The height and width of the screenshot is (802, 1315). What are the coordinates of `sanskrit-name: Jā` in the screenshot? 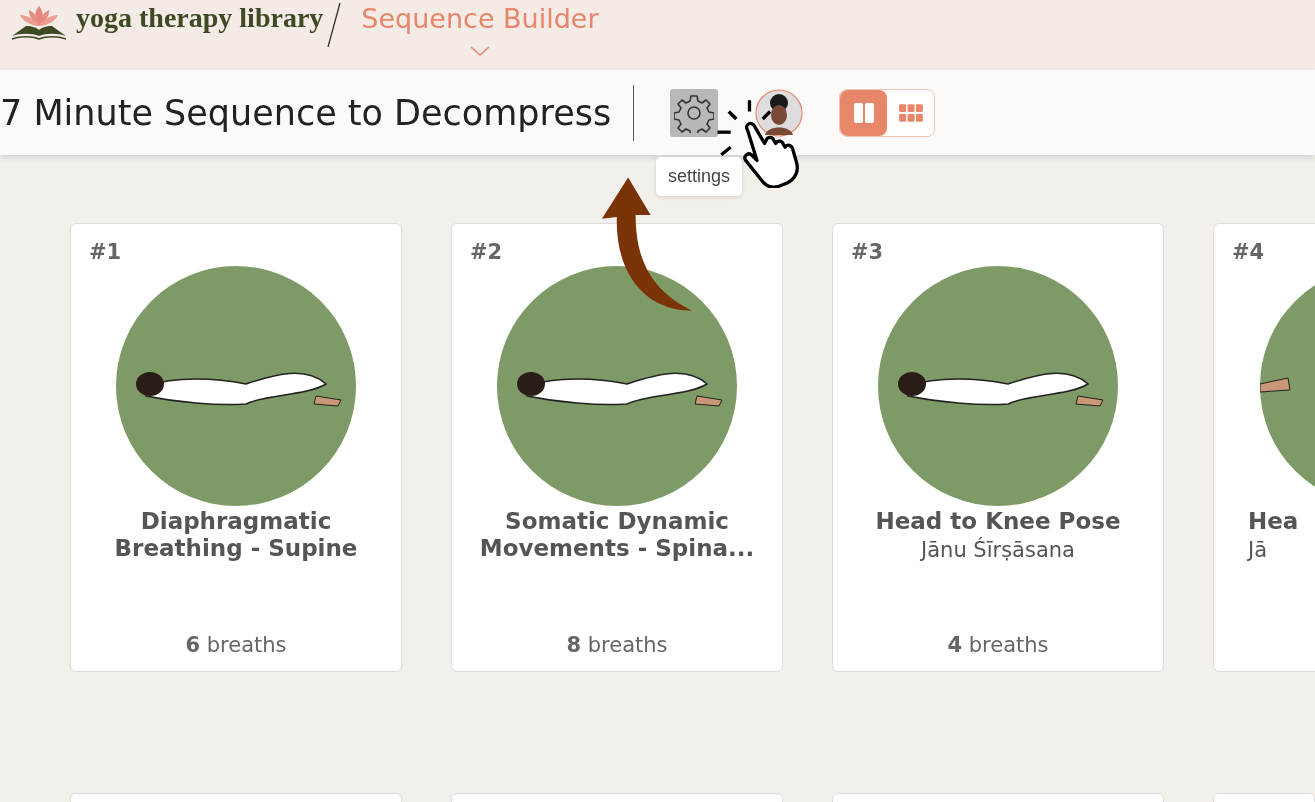 It's located at (1258, 550).